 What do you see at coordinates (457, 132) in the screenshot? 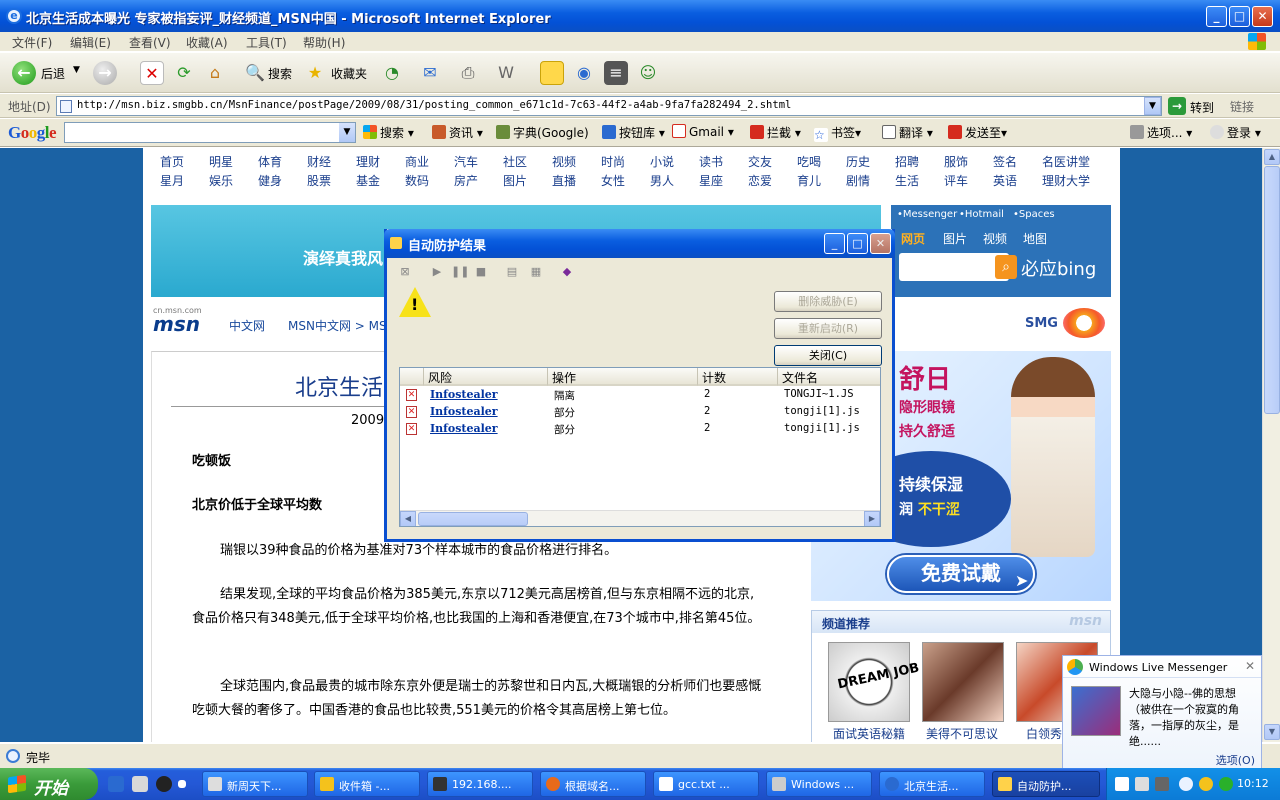
I see `google-news-button: 资讯 ▾` at bounding box center [457, 132].